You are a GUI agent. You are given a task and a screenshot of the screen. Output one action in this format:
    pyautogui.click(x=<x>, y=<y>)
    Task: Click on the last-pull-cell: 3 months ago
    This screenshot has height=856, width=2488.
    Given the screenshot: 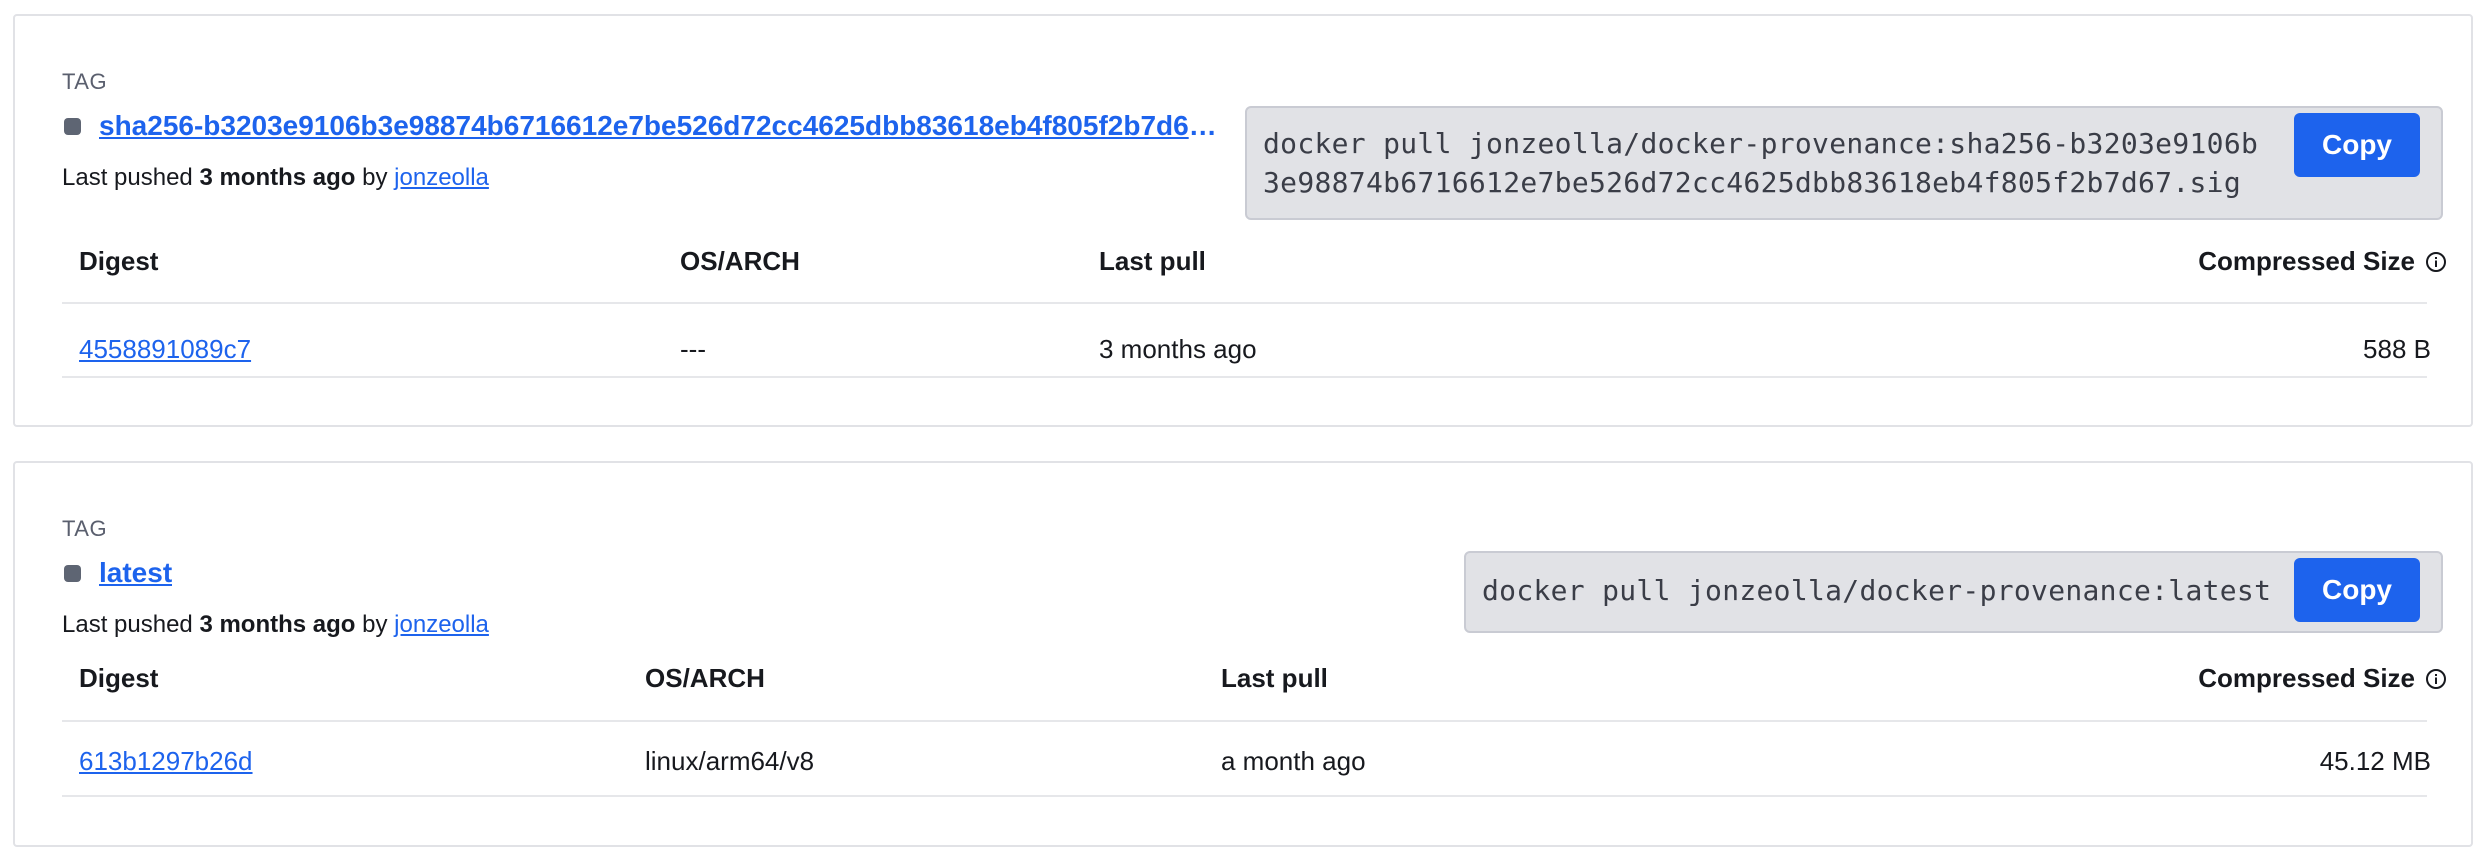 What is the action you would take?
    pyautogui.click(x=1178, y=349)
    